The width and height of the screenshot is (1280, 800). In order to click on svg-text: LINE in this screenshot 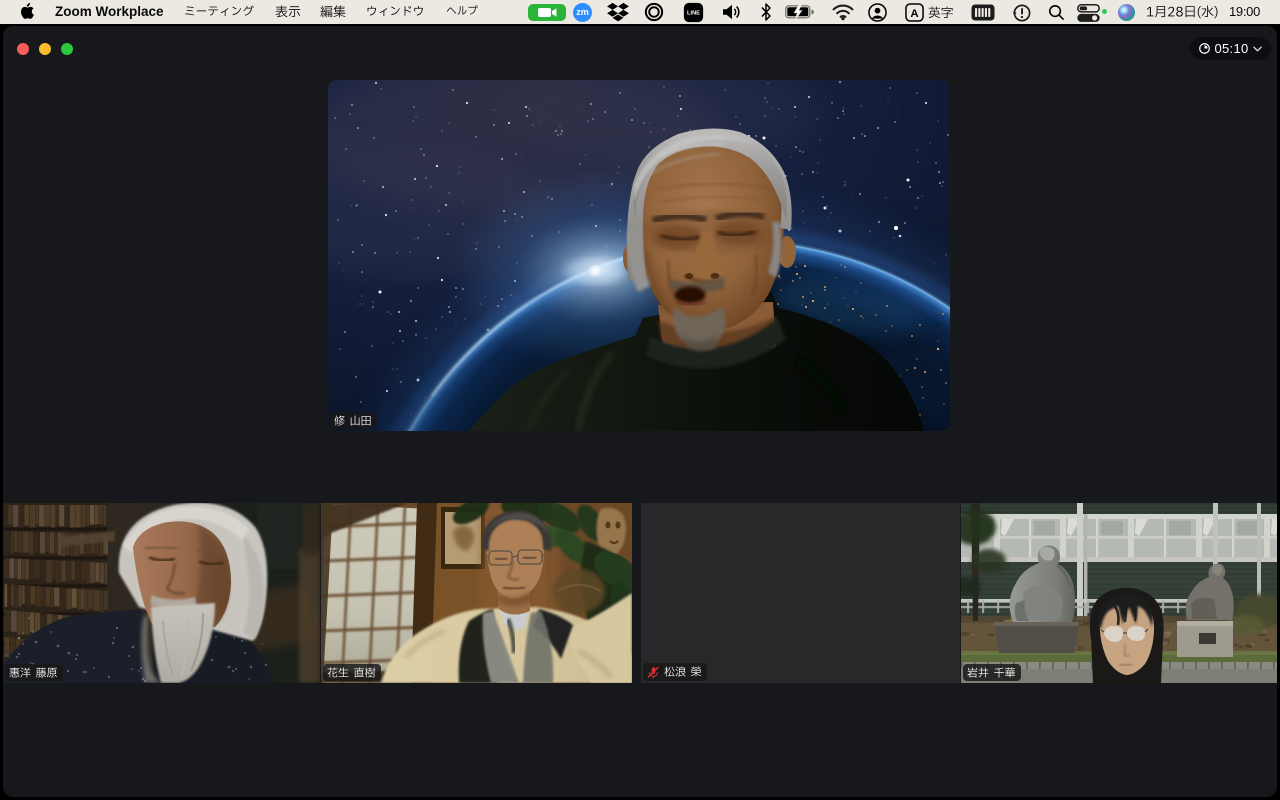, I will do `click(693, 14)`.